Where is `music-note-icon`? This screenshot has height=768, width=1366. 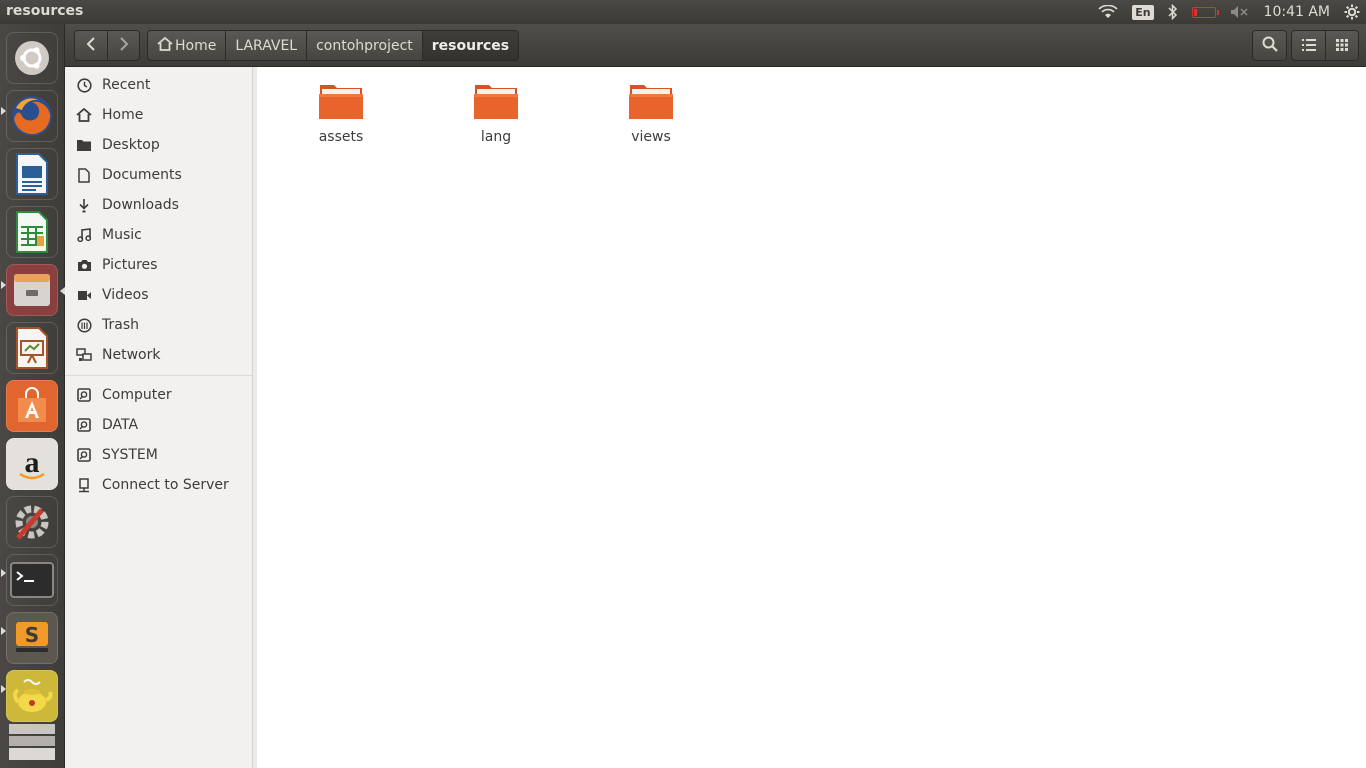
music-note-icon is located at coordinates (84, 235).